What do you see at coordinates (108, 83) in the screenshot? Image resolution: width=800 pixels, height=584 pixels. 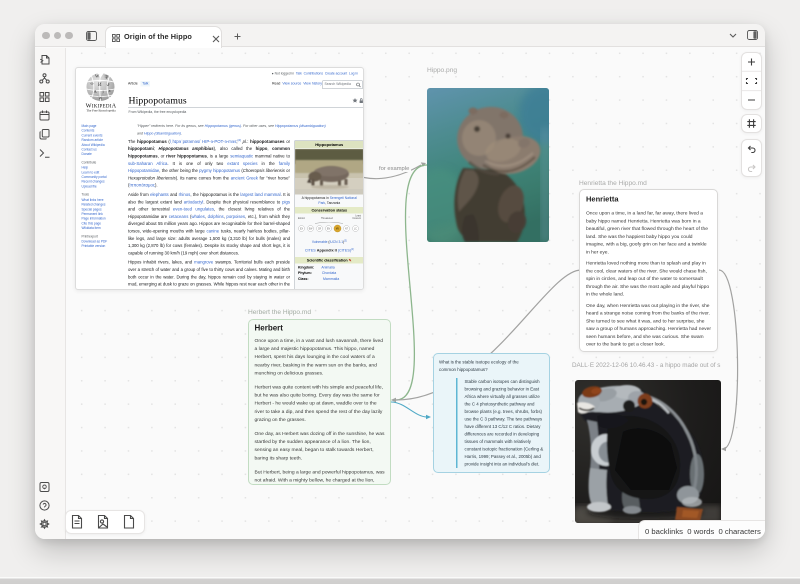 I see `svg-text: ي` at bounding box center [108, 83].